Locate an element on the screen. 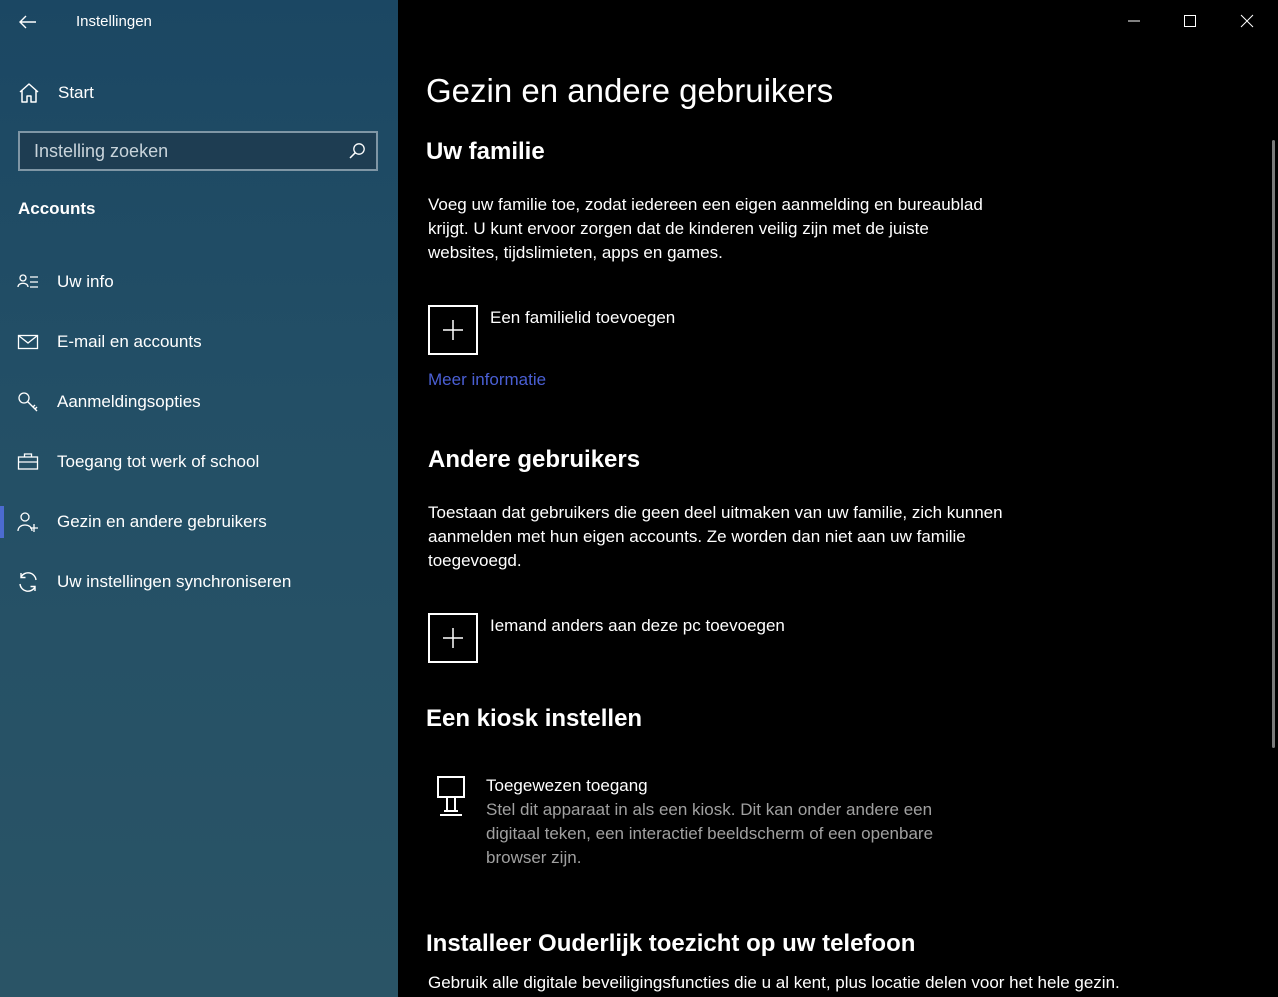 This screenshot has height=997, width=1278. key-icon is located at coordinates (28, 402).